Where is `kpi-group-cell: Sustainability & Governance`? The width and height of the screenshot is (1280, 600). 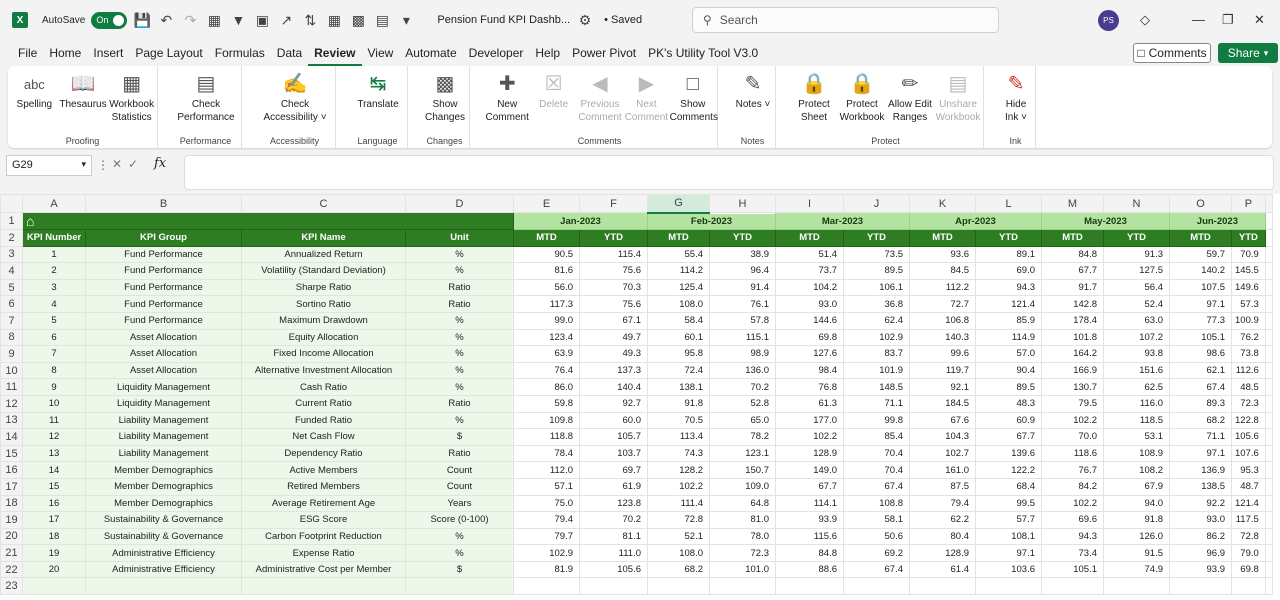 kpi-group-cell: Sustainability & Governance is located at coordinates (163, 536).